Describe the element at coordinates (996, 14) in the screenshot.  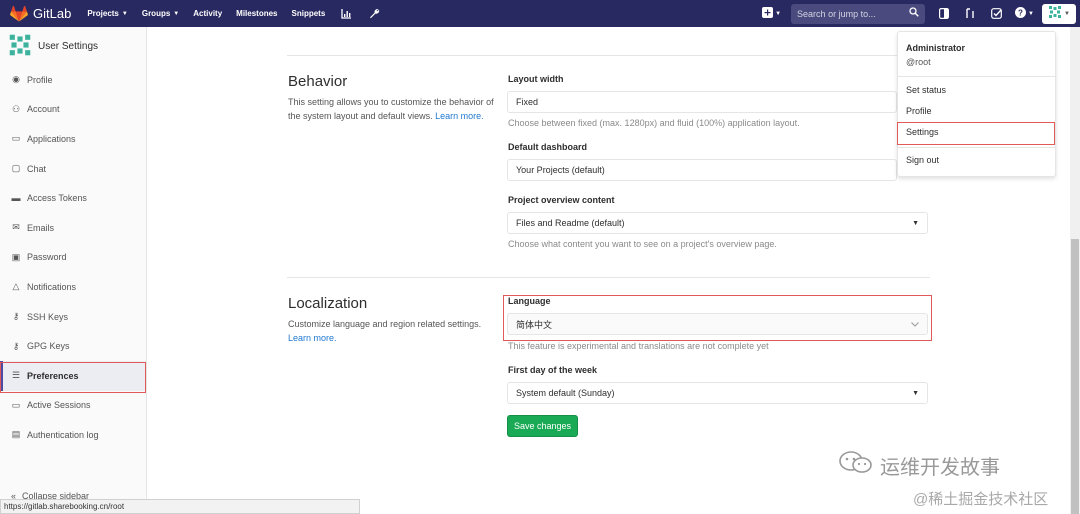
I see `todo-check-icon` at that location.